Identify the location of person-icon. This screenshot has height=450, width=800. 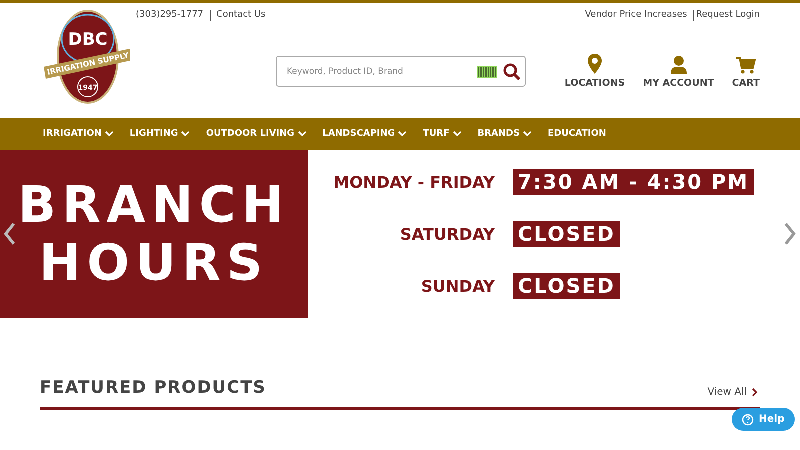
(678, 65).